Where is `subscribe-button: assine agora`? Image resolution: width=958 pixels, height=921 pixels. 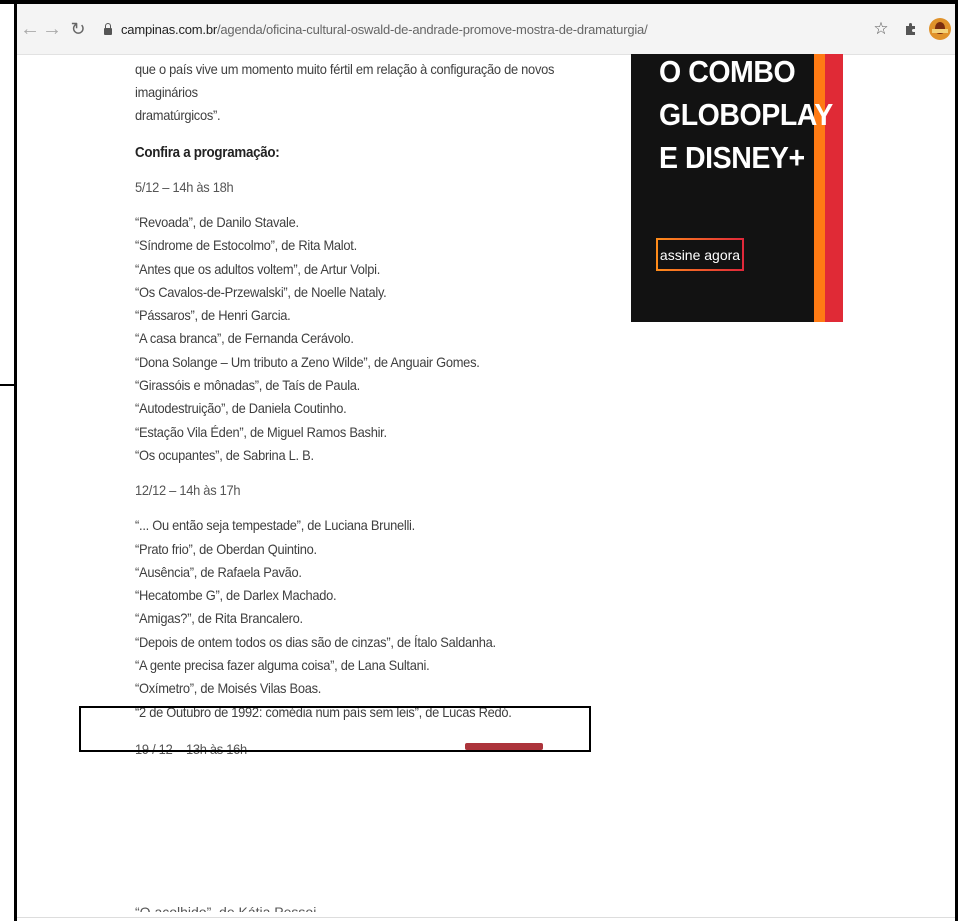
subscribe-button: assine agora is located at coordinates (700, 254).